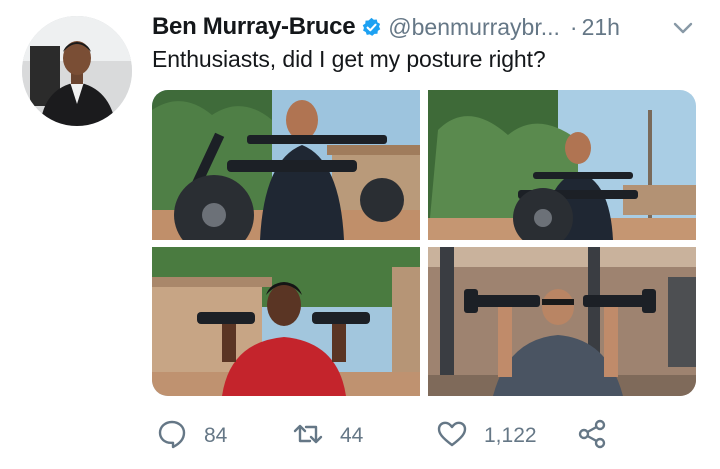  What do you see at coordinates (172, 436) in the screenshot?
I see `reply-icon` at bounding box center [172, 436].